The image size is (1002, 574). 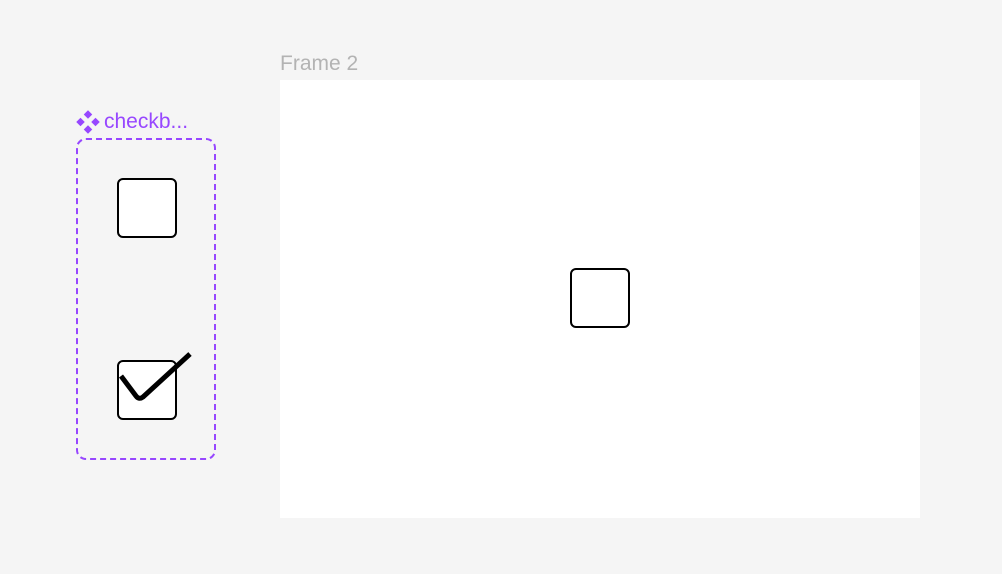 What do you see at coordinates (88, 122) in the screenshot?
I see `component-set-icon` at bounding box center [88, 122].